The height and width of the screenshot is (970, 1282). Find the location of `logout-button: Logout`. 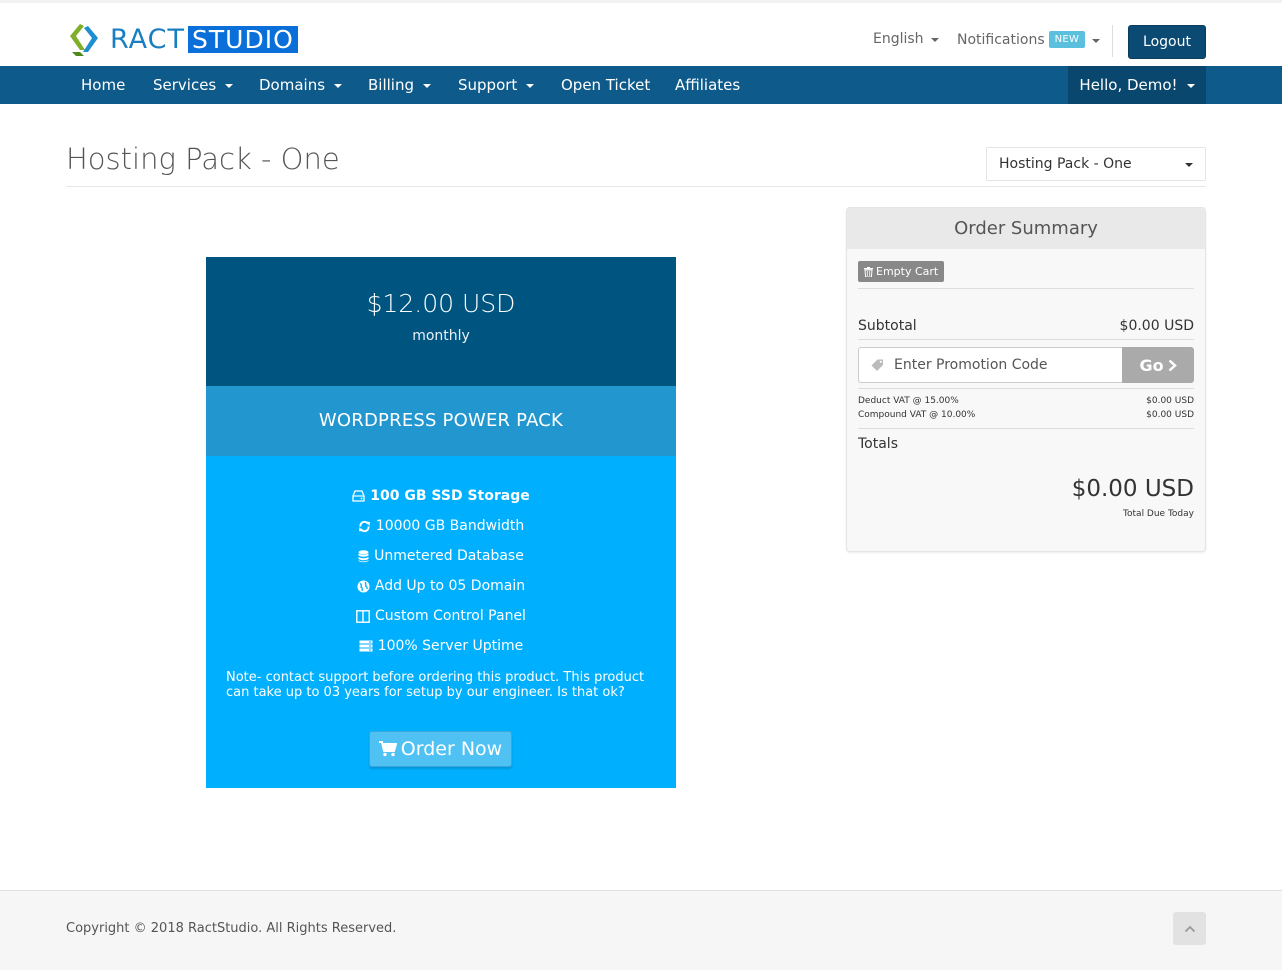

logout-button: Logout is located at coordinates (1167, 42).